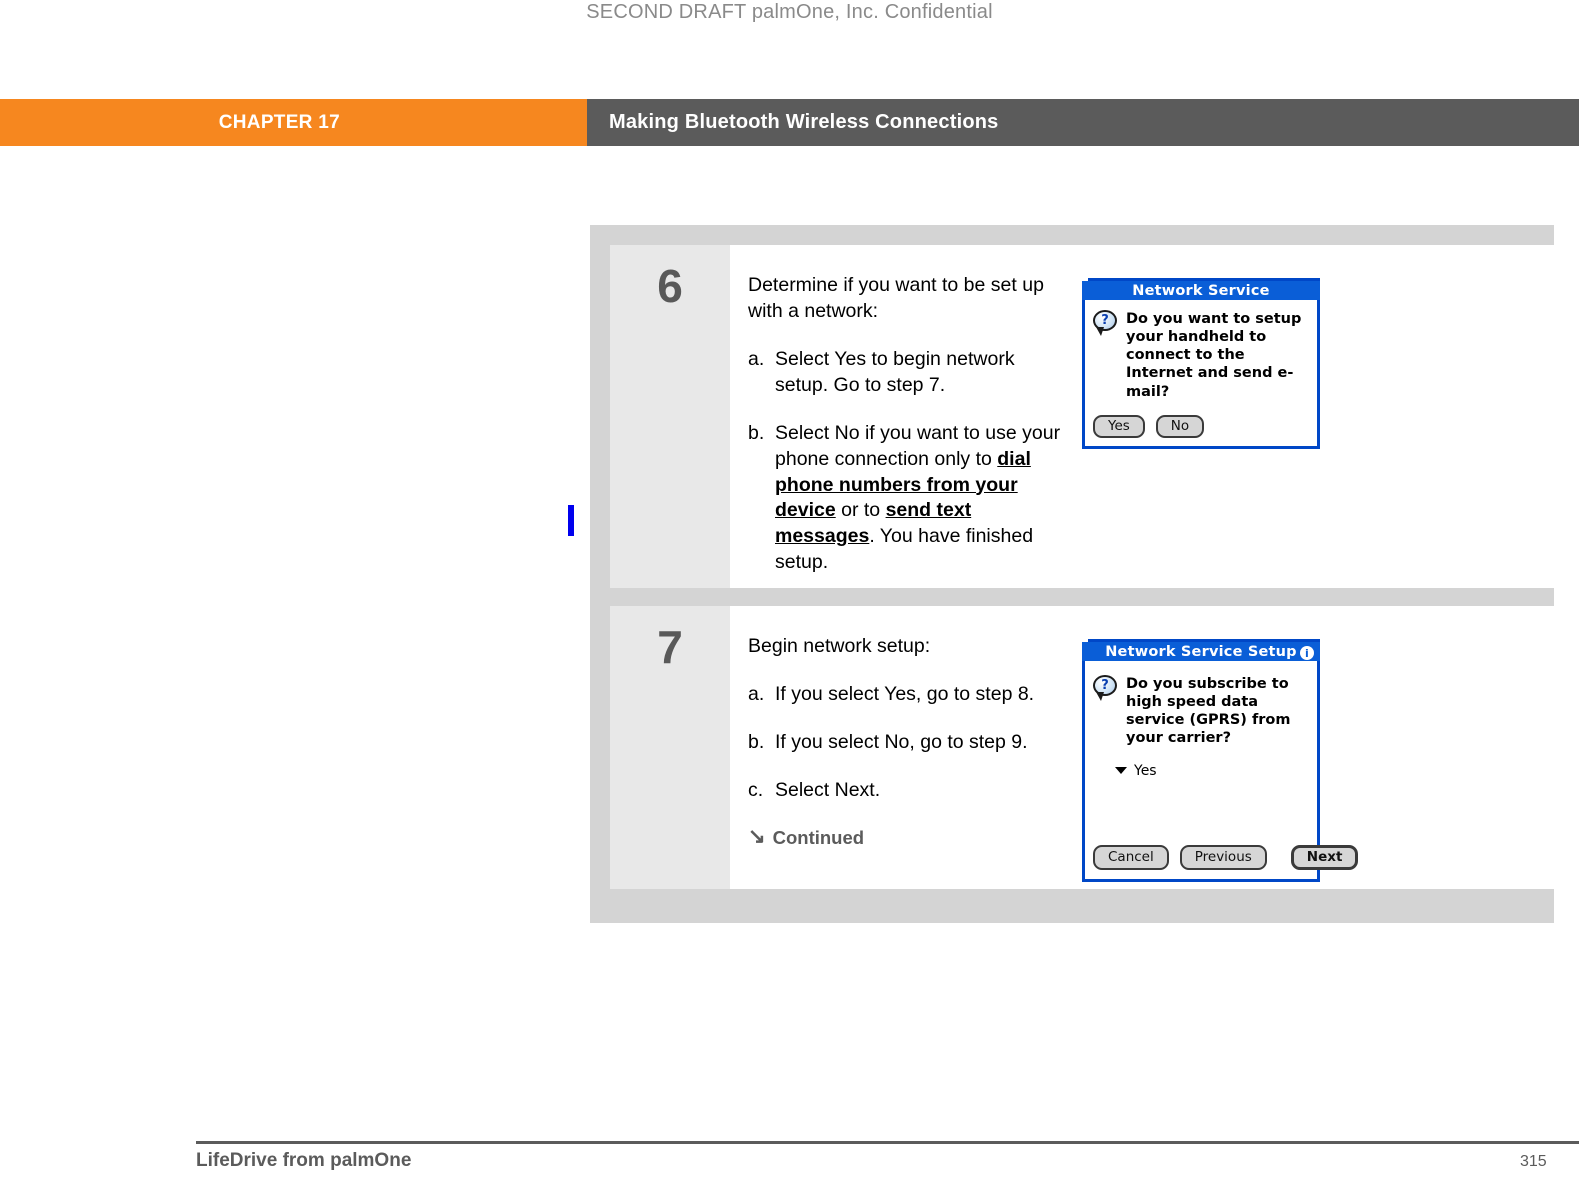 This screenshot has width=1579, height=1178. I want to click on info-icon: i, so click(1307, 653).